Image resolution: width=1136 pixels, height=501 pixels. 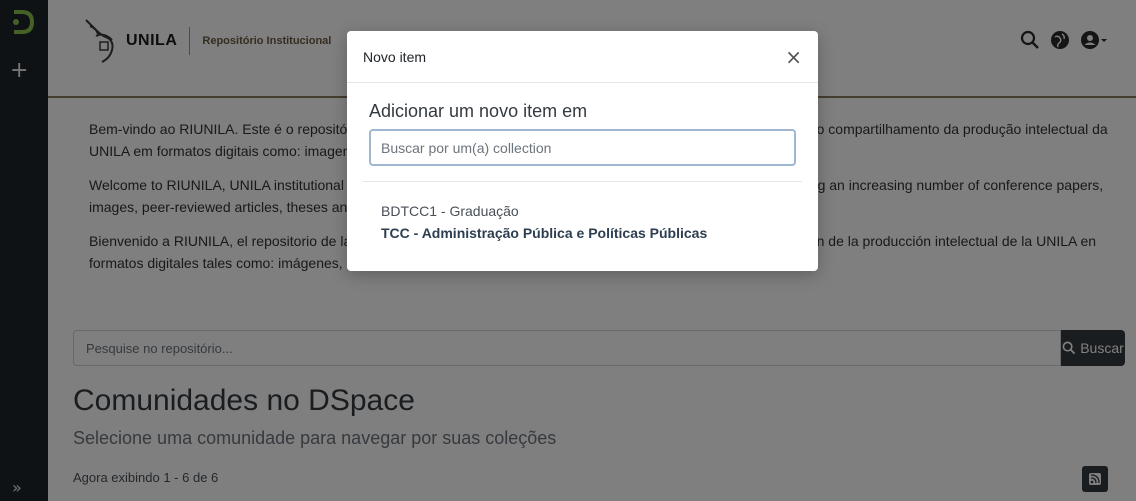 I want to click on modal-heading: Adicionar um novo item em, so click(x=478, y=111).